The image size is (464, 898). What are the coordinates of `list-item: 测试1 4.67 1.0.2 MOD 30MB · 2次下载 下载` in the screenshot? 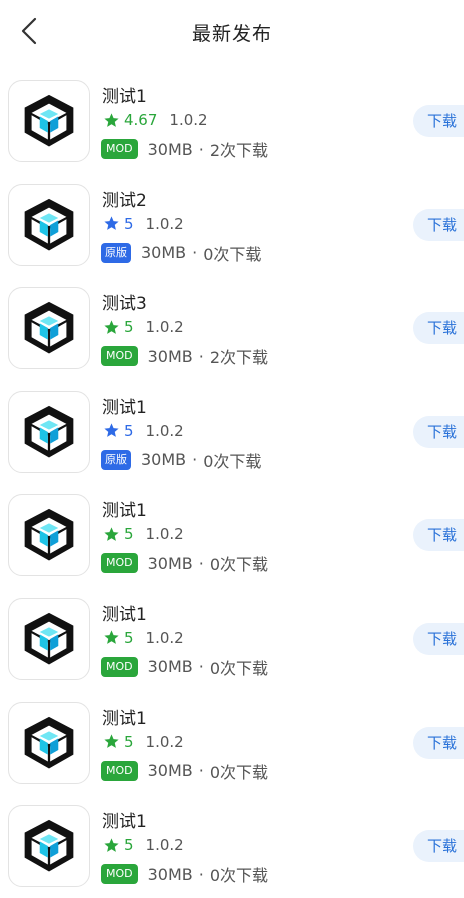 It's located at (232, 121).